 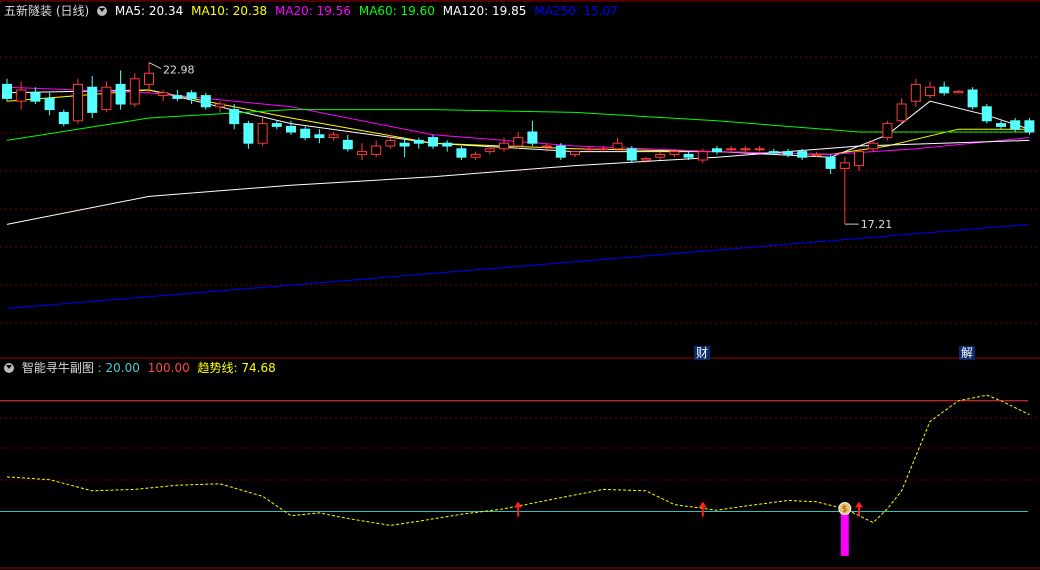 What do you see at coordinates (702, 353) in the screenshot?
I see `finance-marker: 财` at bounding box center [702, 353].